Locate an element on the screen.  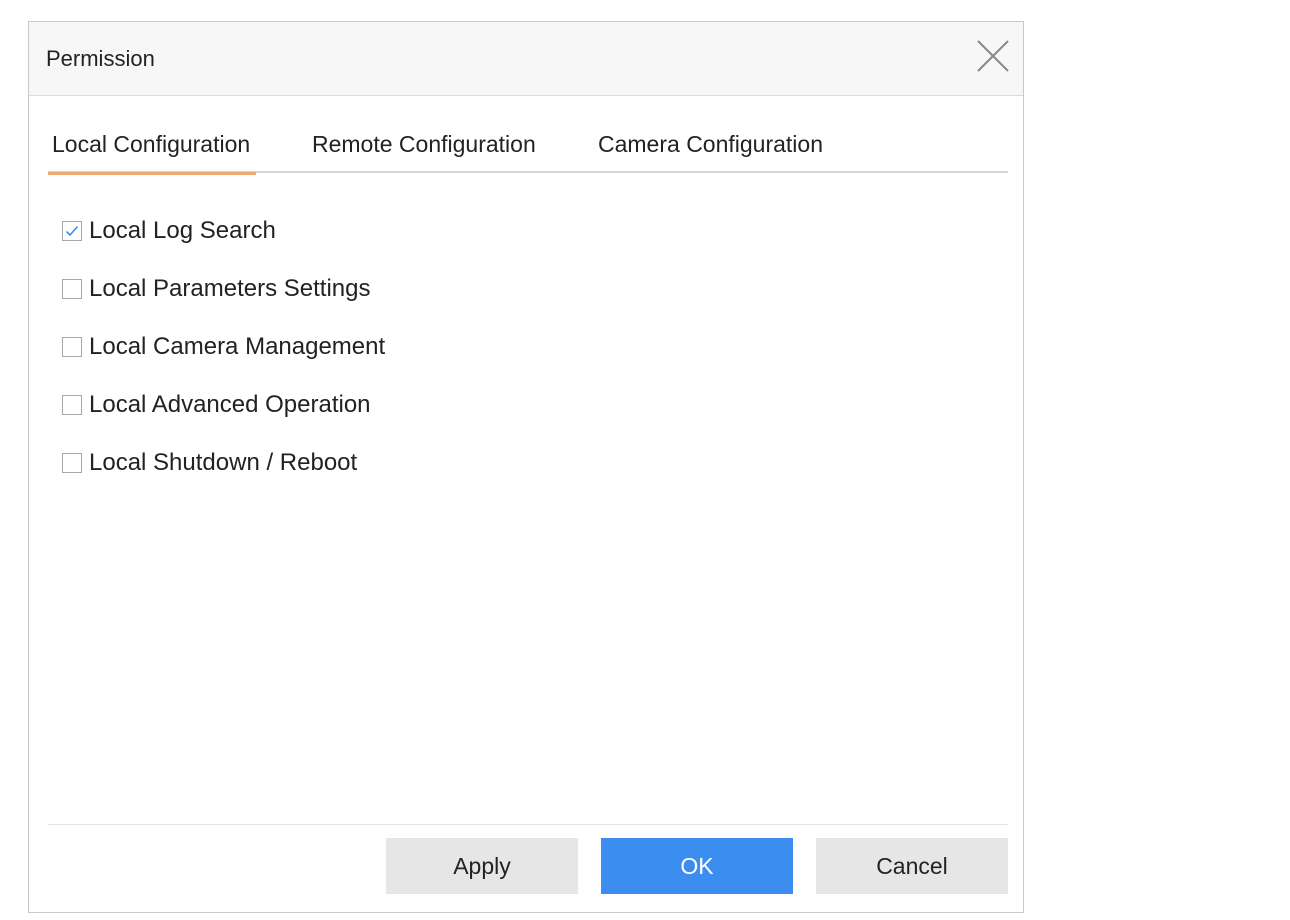
close-icon is located at coordinates (993, 56).